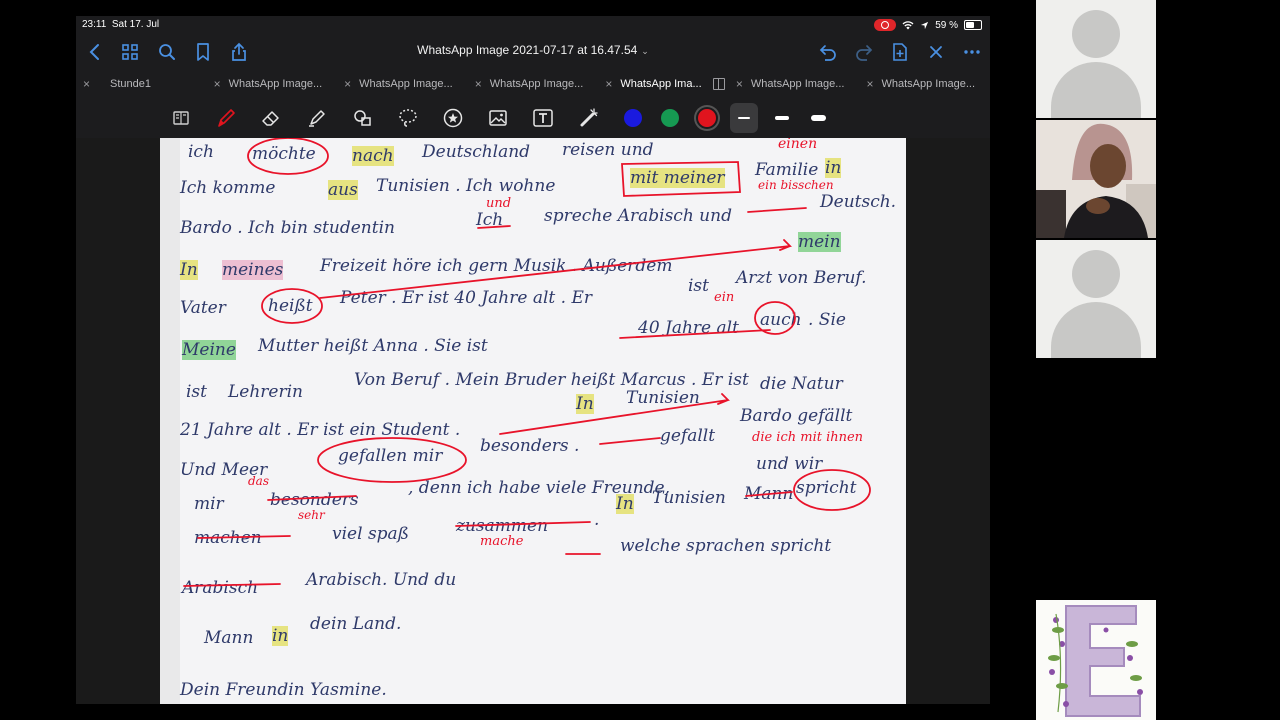 This screenshot has width=1280, height=720. What do you see at coordinates (946, 25) in the screenshot?
I see `battery-percent: 59 %` at bounding box center [946, 25].